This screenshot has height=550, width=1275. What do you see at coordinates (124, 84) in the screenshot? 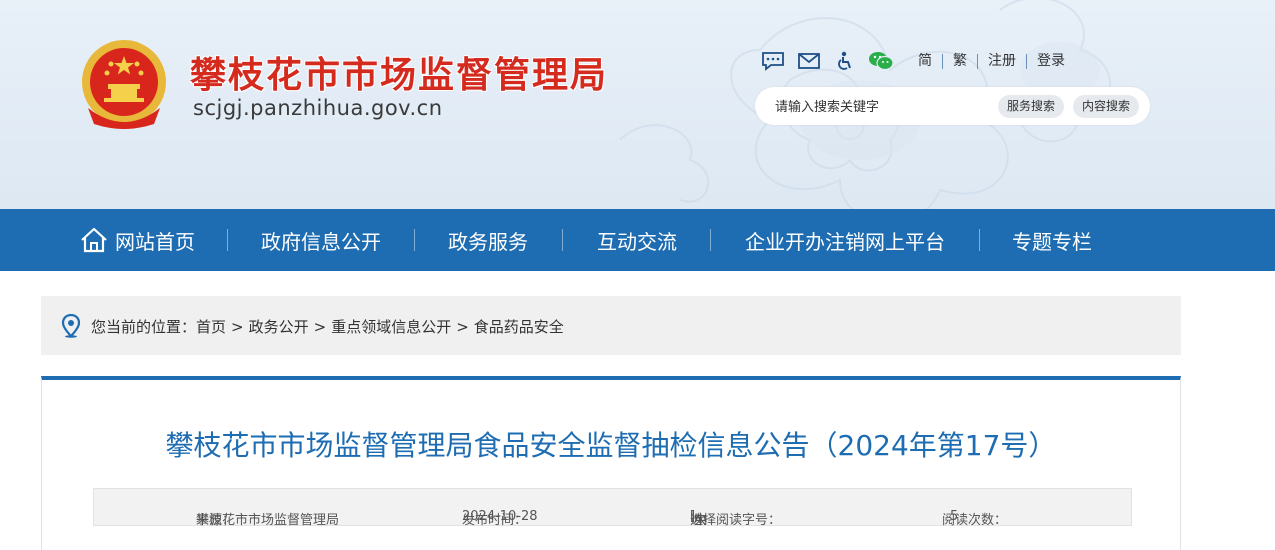
I see `national-emblem-logo` at bounding box center [124, 84].